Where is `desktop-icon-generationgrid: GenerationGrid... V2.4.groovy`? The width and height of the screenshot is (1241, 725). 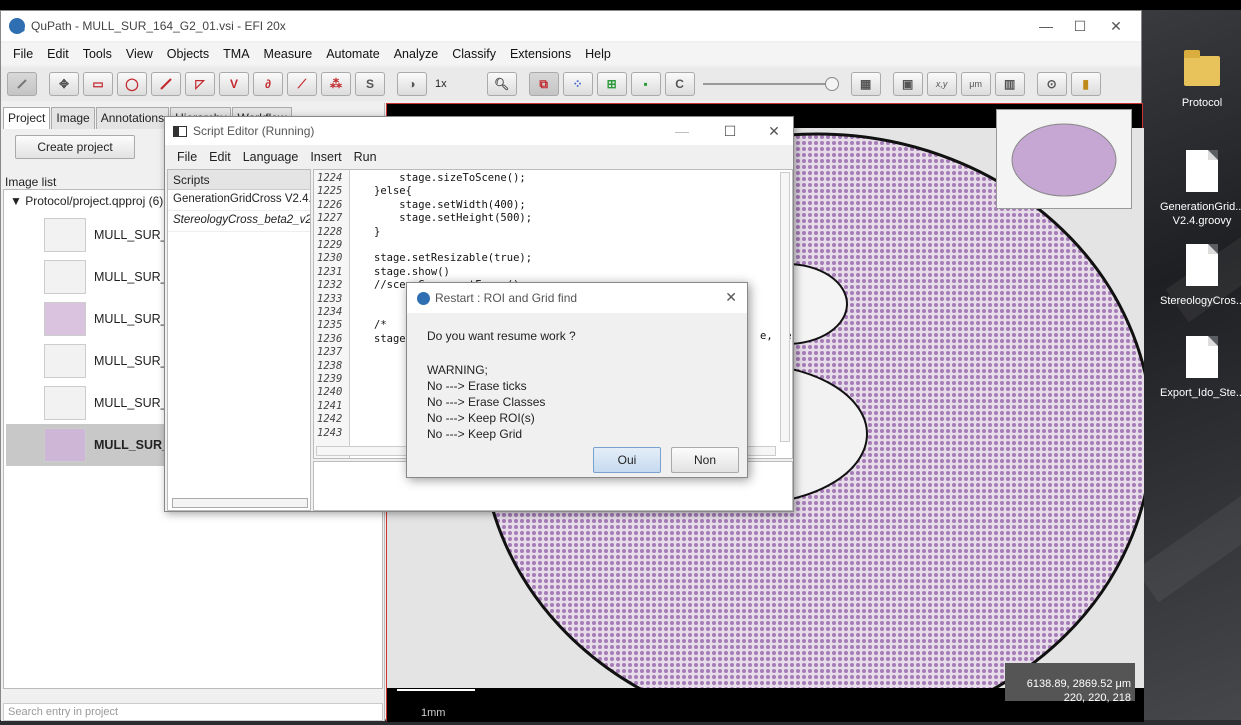 desktop-icon-generationgrid: GenerationGrid... V2.4.groovy is located at coordinates (1200, 189).